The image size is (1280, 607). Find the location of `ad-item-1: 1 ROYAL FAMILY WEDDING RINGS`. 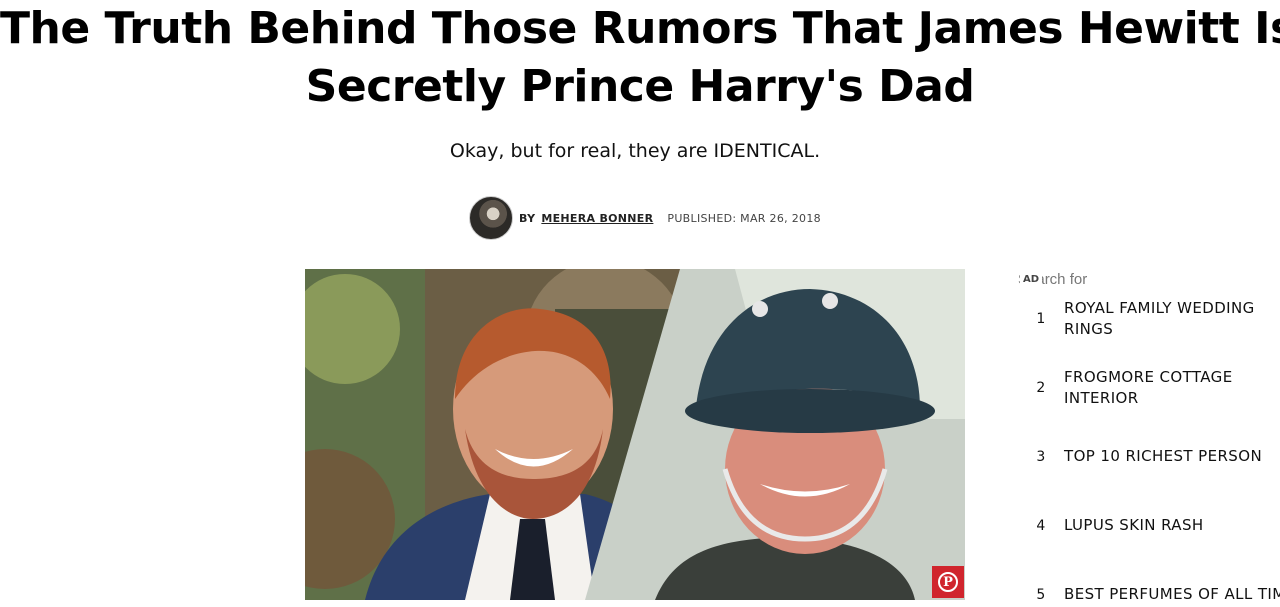

ad-item-1: 1 ROYAL FAMILY WEDDING RINGS is located at coordinates (1149, 319).